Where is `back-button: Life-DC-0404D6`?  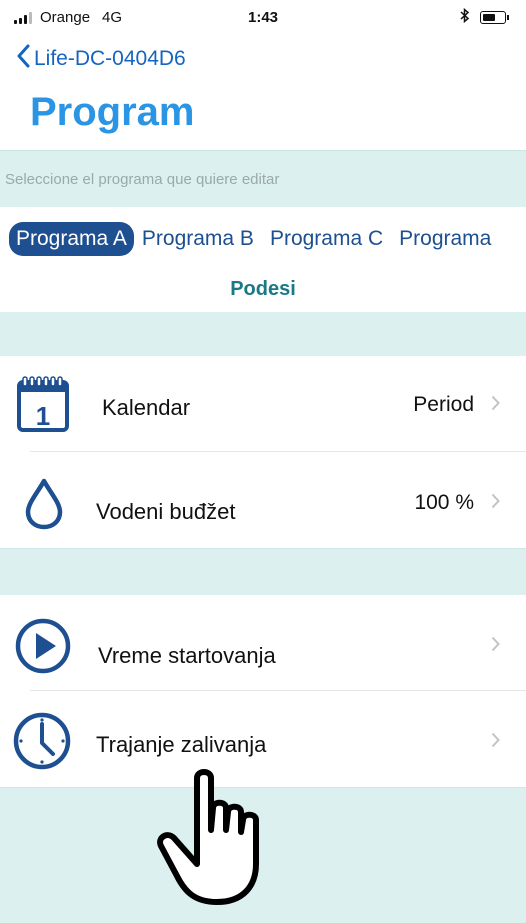 back-button: Life-DC-0404D6 is located at coordinates (101, 59).